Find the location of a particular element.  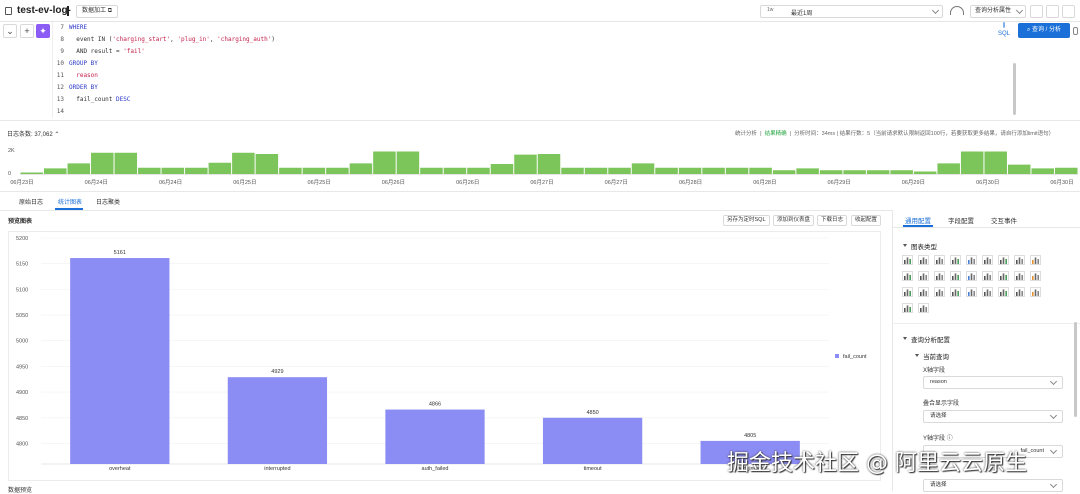

boxplot-icon is located at coordinates (1019, 292).